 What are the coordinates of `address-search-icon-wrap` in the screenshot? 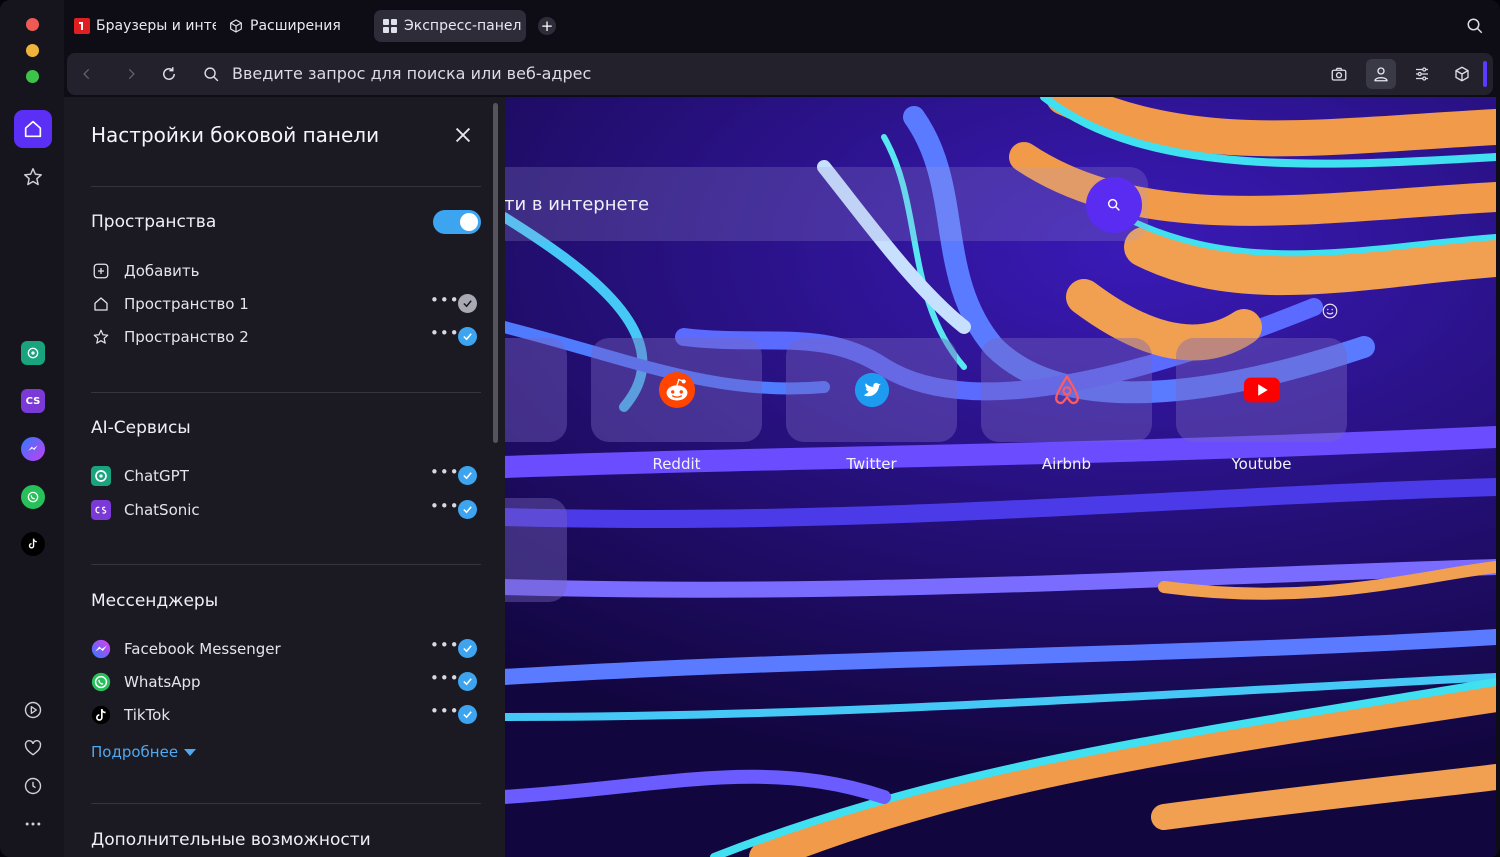 It's located at (211, 74).